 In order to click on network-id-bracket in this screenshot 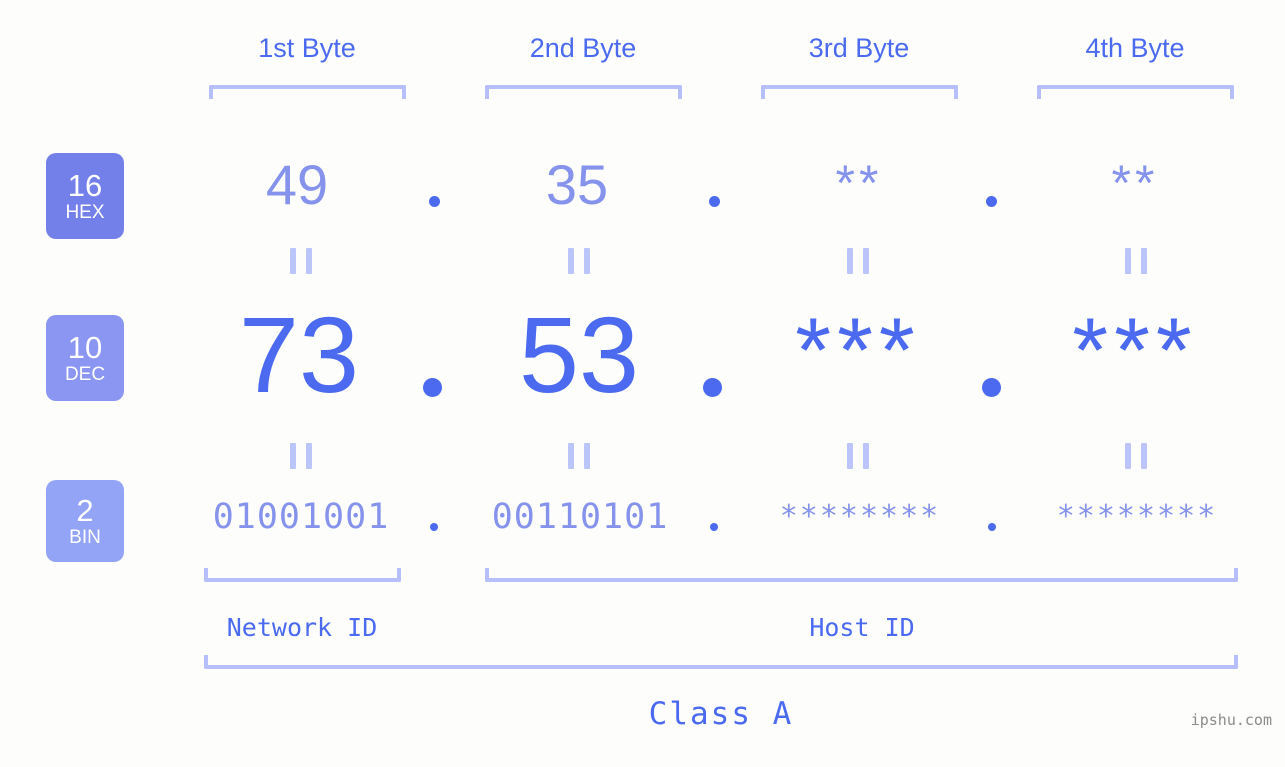, I will do `click(302, 575)`.